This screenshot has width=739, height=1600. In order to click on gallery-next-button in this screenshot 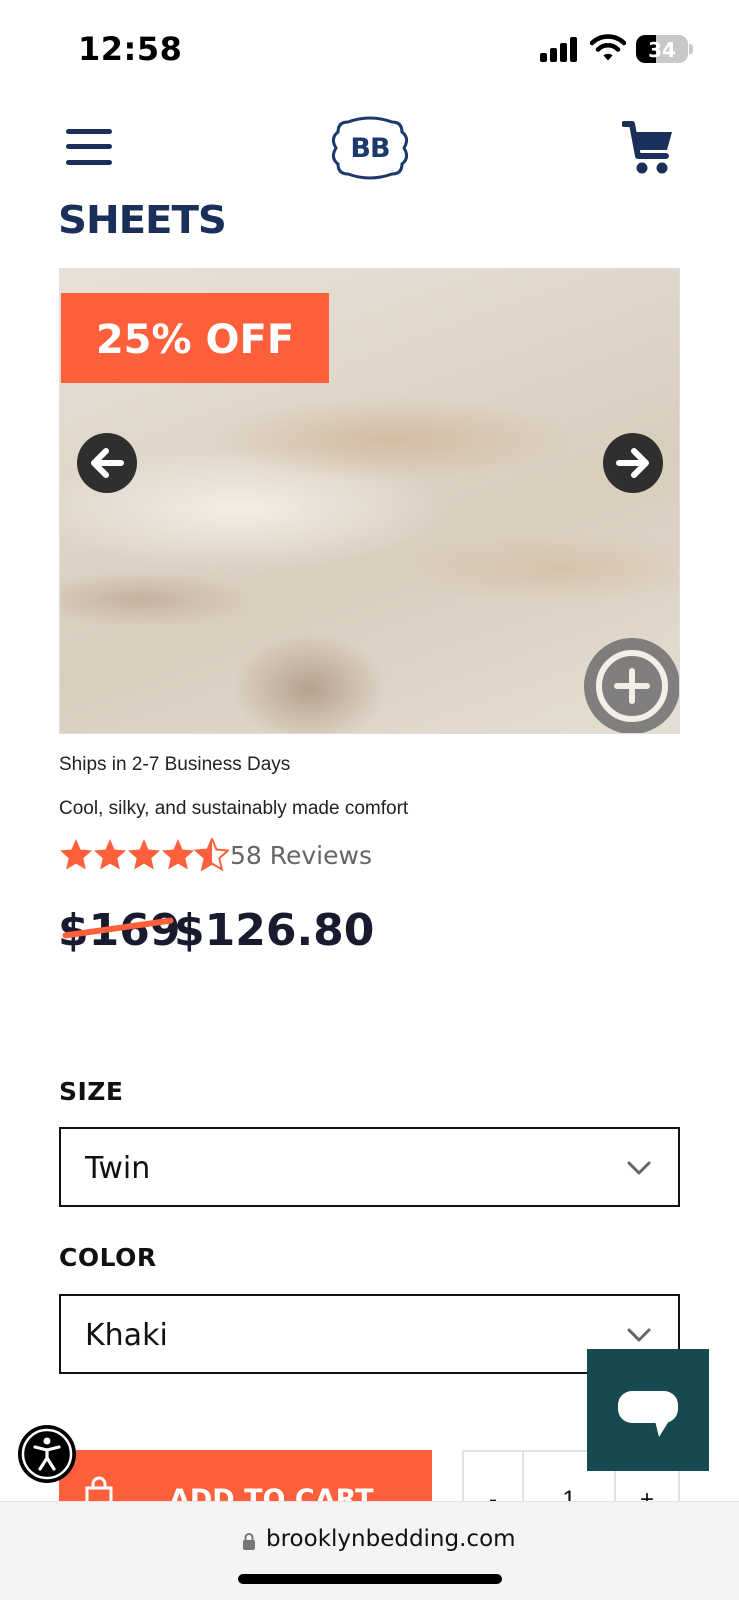, I will do `click(633, 463)`.